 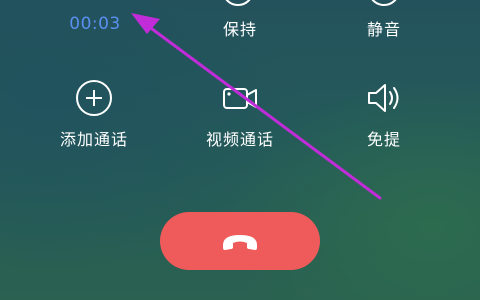 I want to click on mute-label: 静音, so click(x=383, y=29).